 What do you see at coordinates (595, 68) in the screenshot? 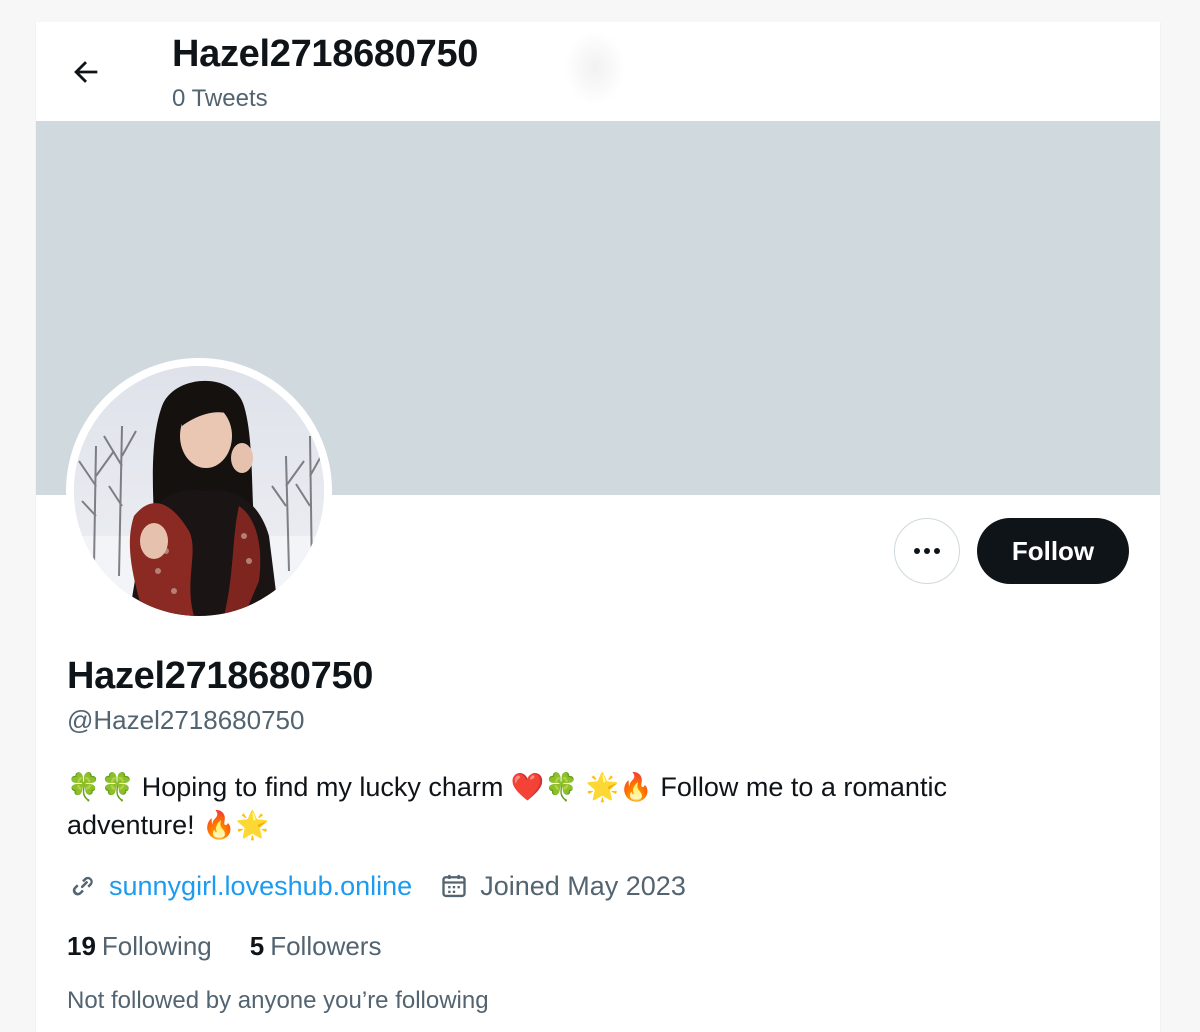
I see `header-faded-avatar` at bounding box center [595, 68].